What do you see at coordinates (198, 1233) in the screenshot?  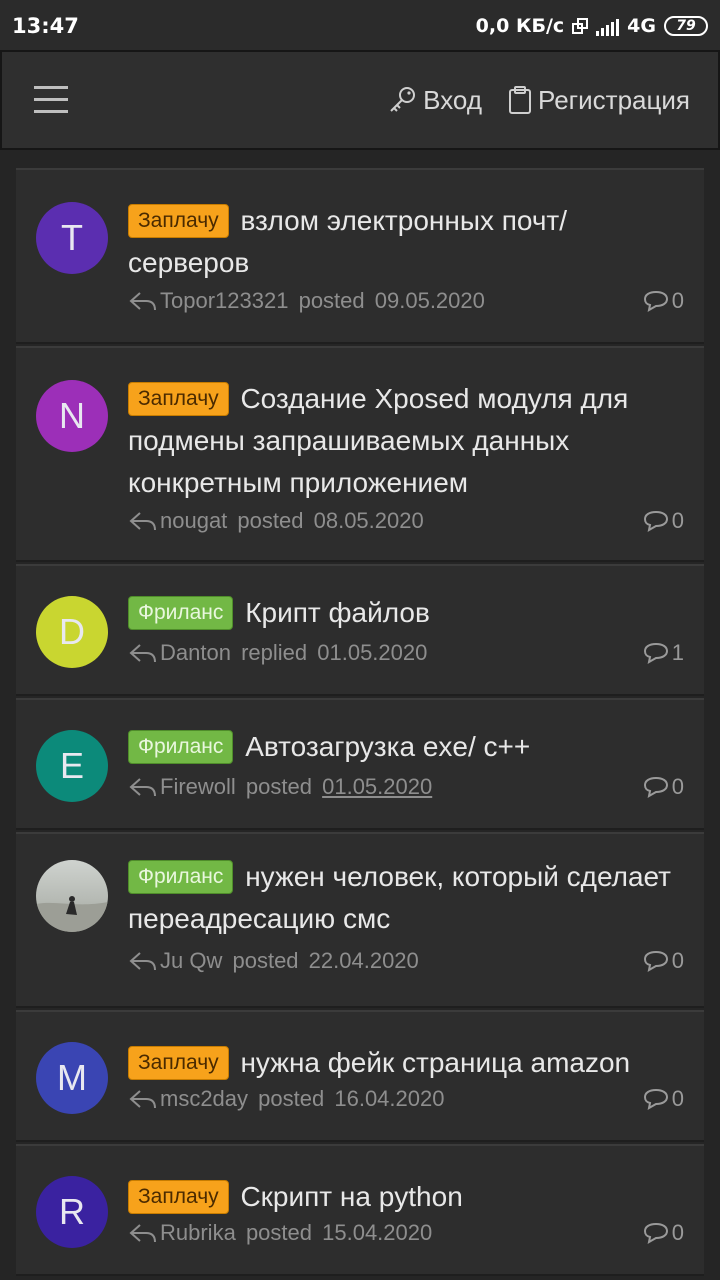 I see `author-link: Rubrika` at bounding box center [198, 1233].